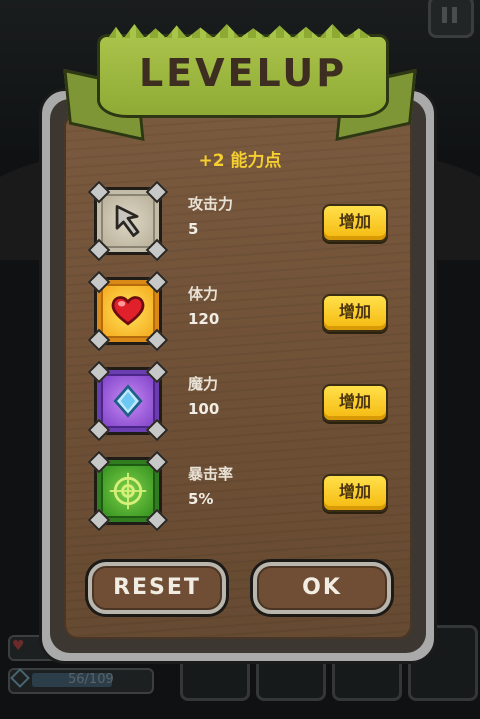 The image size is (480, 719). I want to click on stat-value: 120, so click(204, 319).